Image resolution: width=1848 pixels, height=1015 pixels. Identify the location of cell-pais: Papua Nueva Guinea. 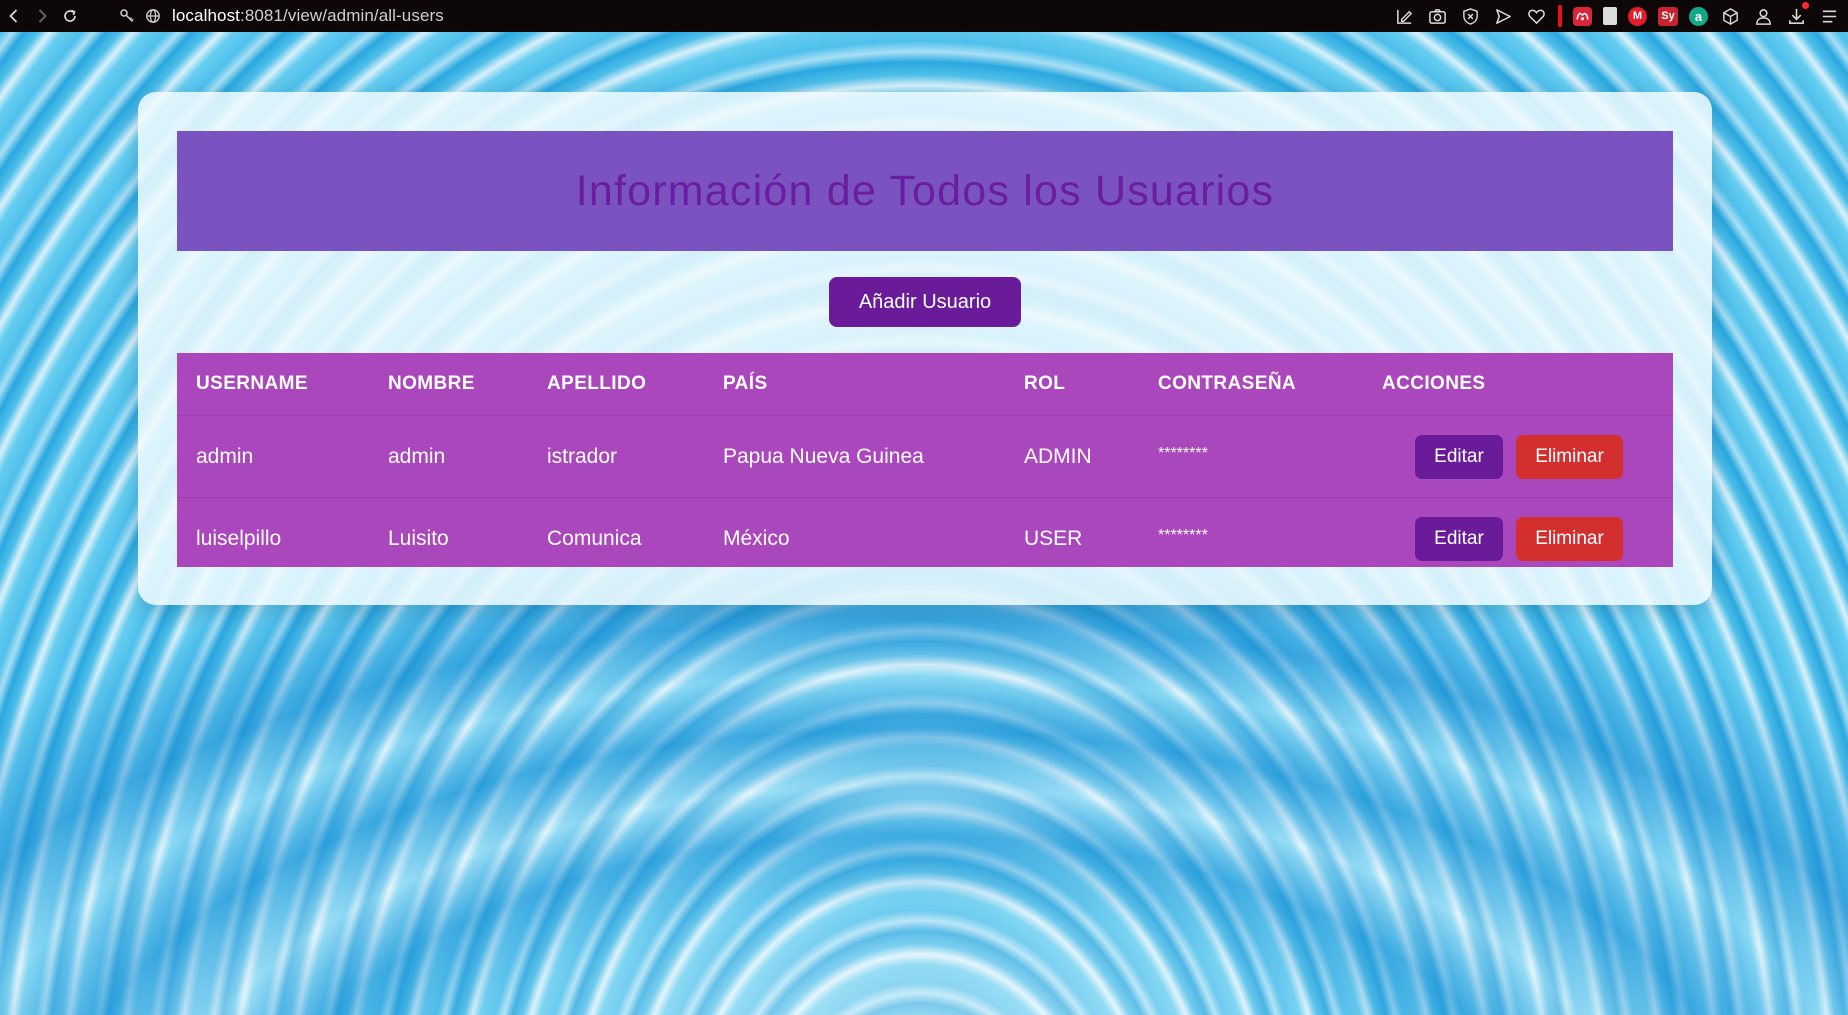
(854, 456).